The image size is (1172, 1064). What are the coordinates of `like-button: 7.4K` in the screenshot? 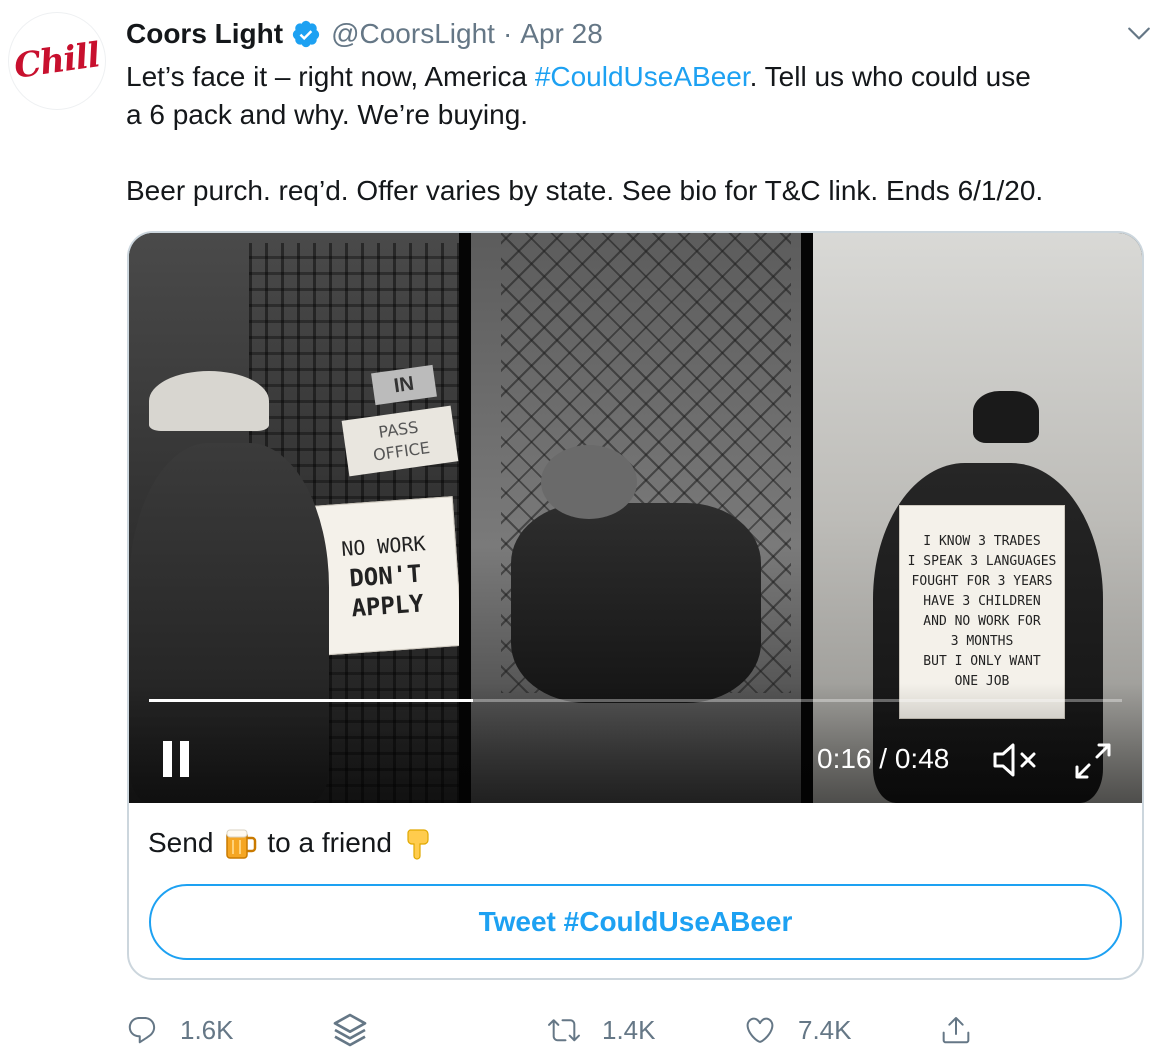 It's located at (798, 1030).